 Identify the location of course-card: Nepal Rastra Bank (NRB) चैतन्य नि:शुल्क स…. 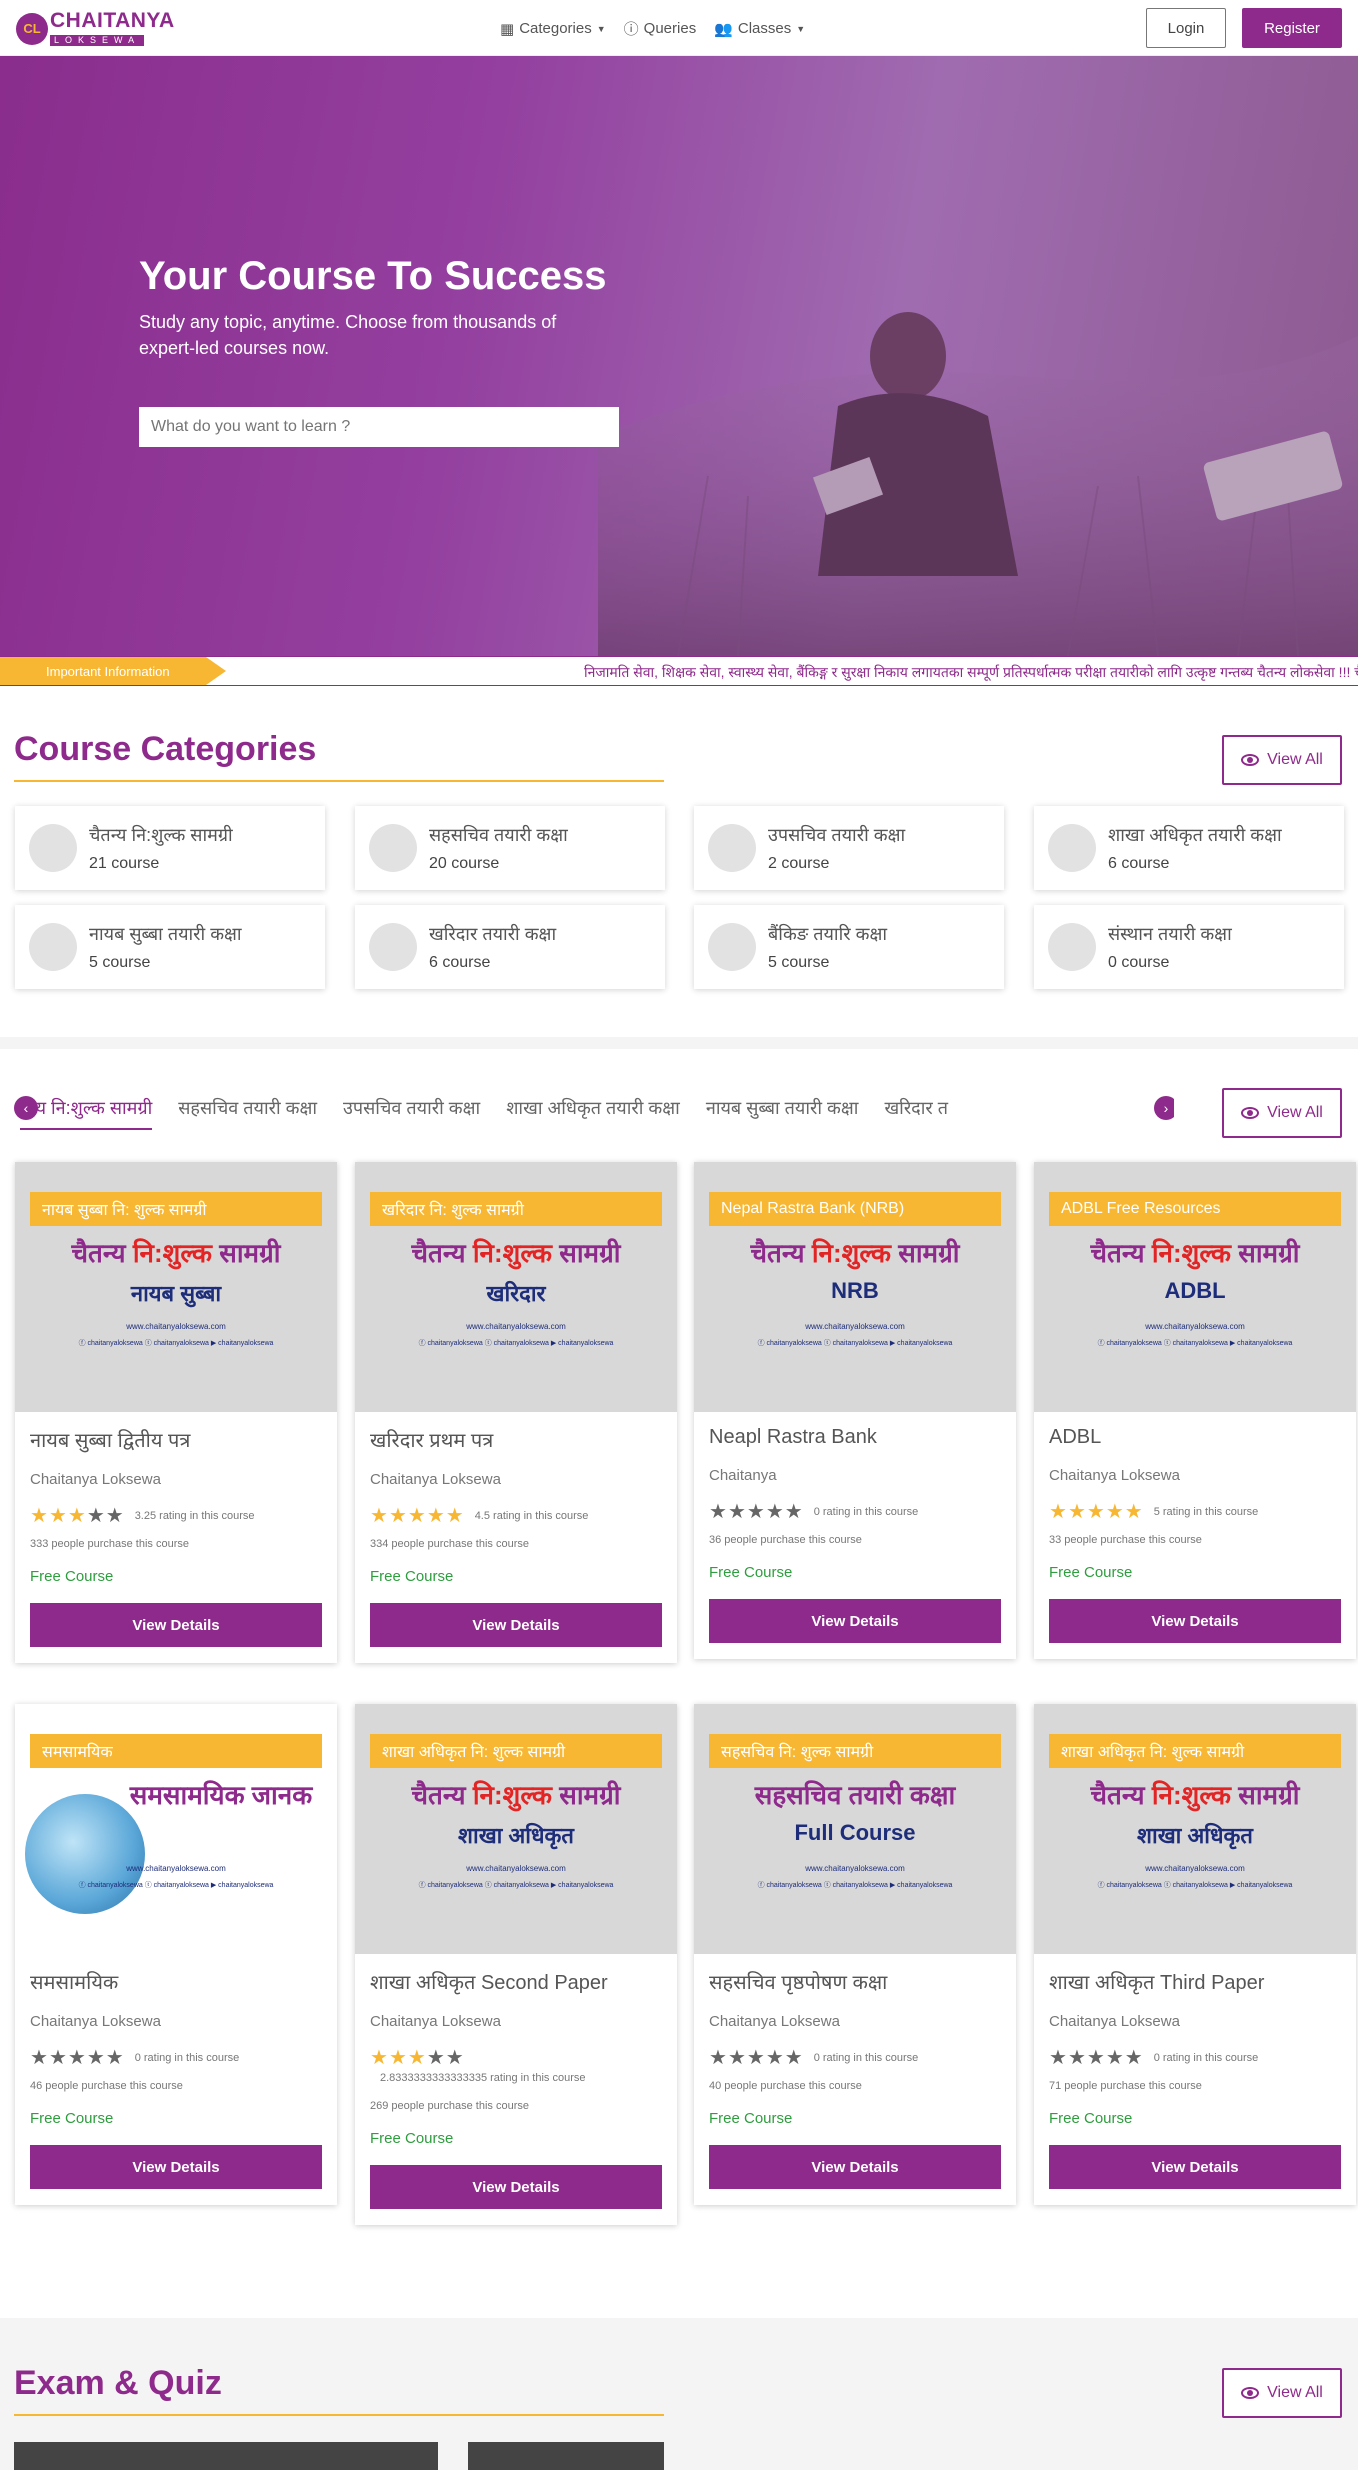
(855, 1410).